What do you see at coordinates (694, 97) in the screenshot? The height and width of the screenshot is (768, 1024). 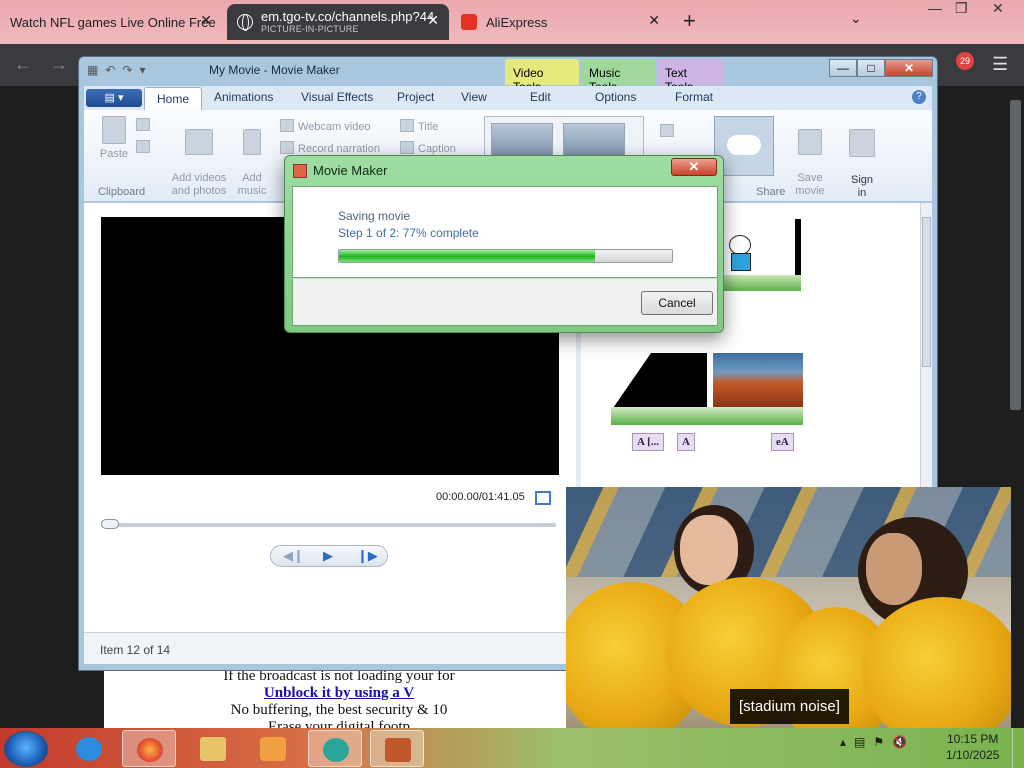 I see `tab-format: Format` at bounding box center [694, 97].